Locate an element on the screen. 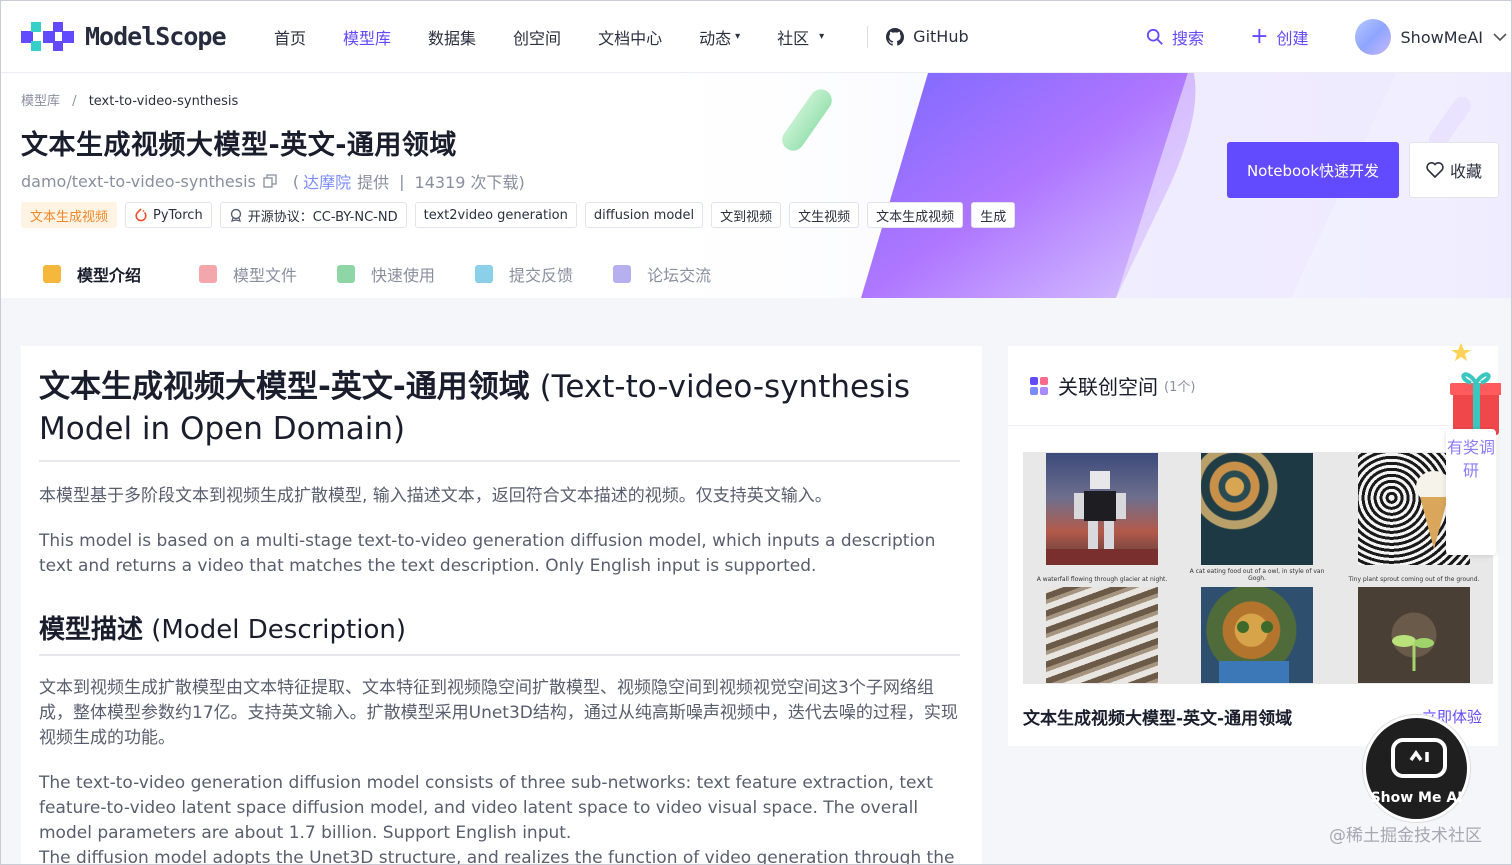 This screenshot has height=865, width=1512. avatar is located at coordinates (1372, 37).